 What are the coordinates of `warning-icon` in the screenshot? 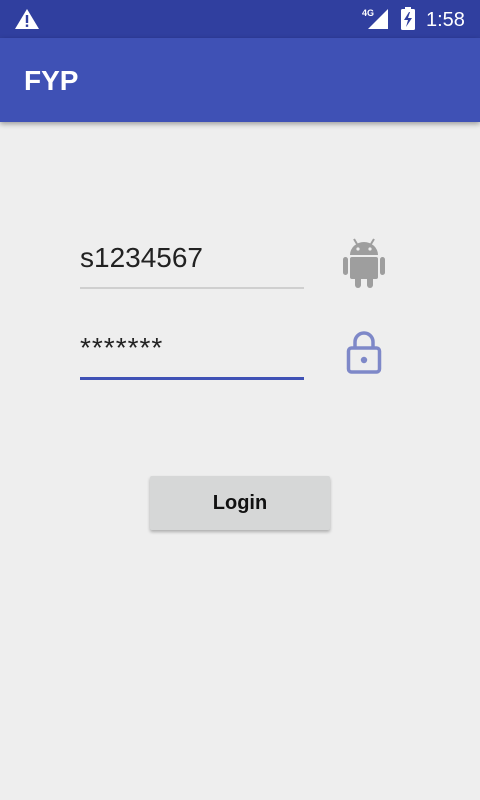 It's located at (27, 19).